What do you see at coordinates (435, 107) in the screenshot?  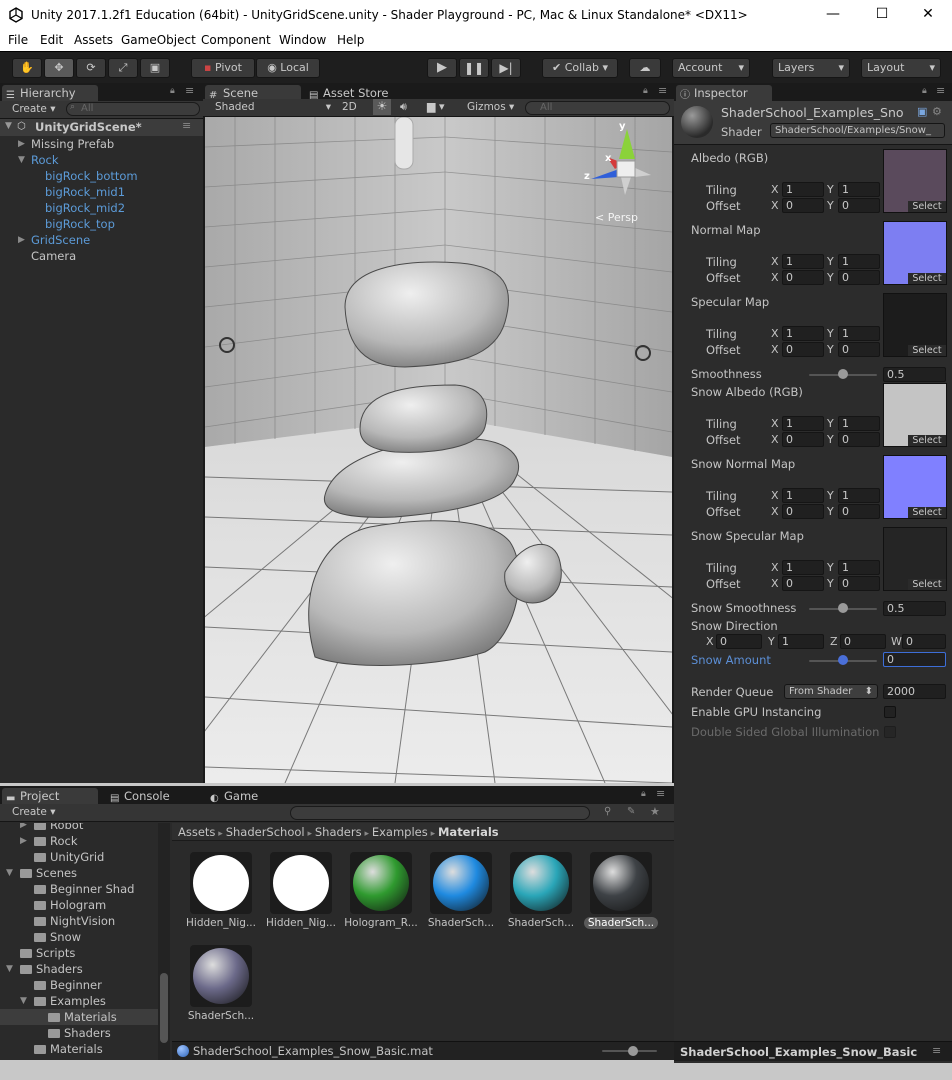 I see `effects-toggle-icon: ▆ ▾` at bounding box center [435, 107].